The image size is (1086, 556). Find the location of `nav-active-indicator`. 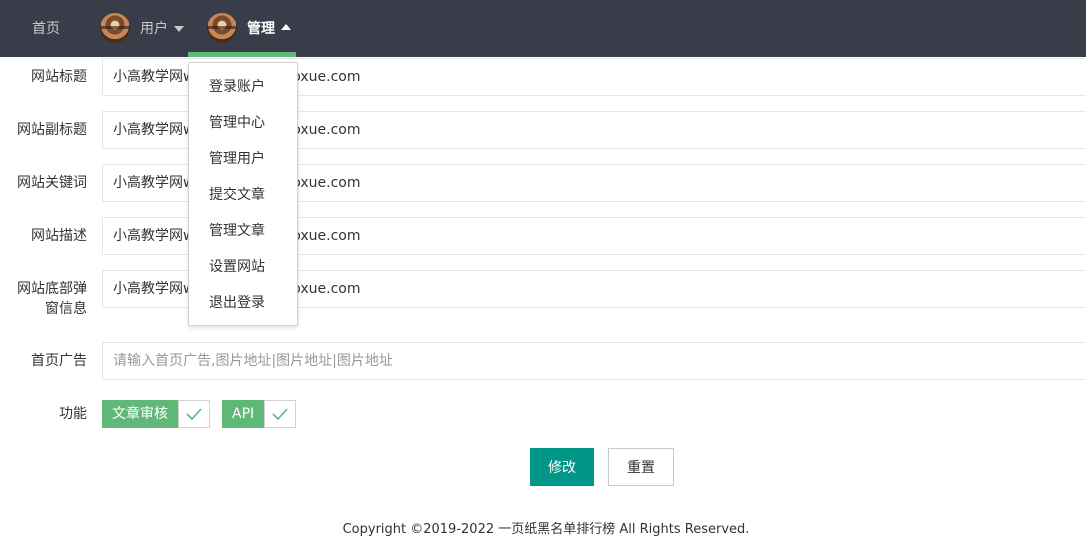

nav-active-indicator is located at coordinates (242, 54).